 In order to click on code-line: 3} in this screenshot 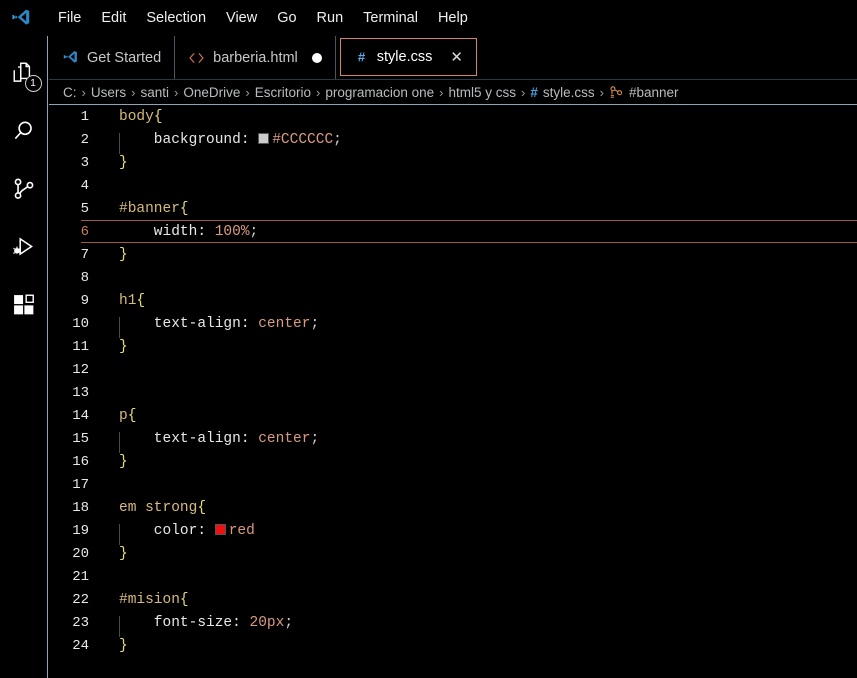, I will do `click(453, 162)`.